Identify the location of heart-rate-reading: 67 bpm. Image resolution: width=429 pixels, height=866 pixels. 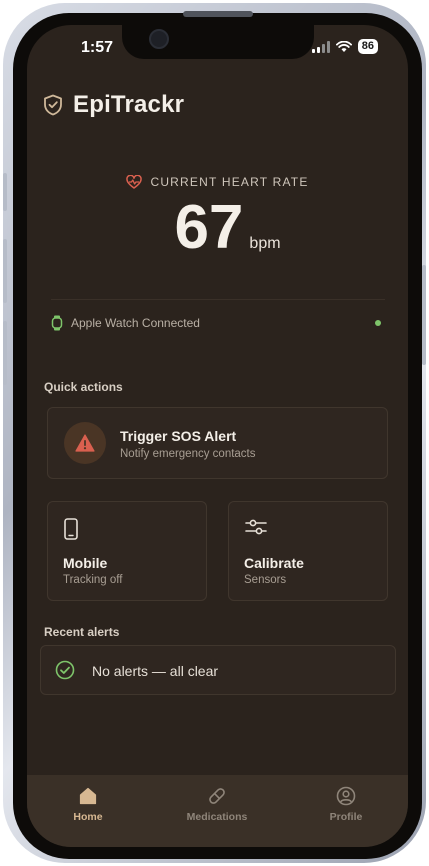
(217, 228).